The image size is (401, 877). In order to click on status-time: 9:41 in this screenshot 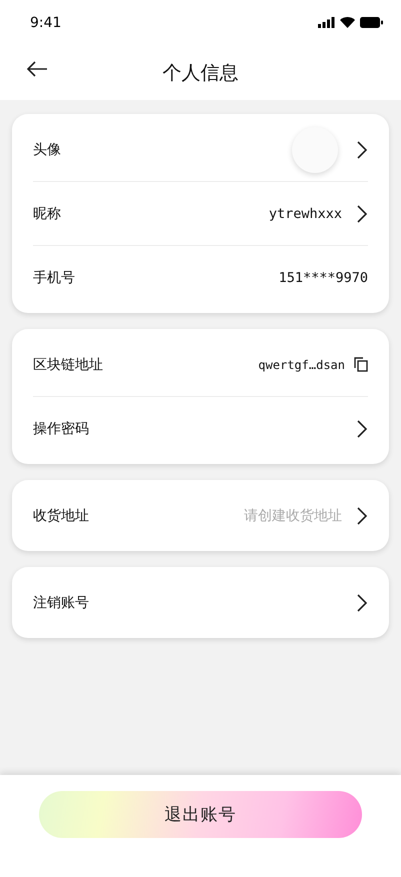, I will do `click(46, 22)`.